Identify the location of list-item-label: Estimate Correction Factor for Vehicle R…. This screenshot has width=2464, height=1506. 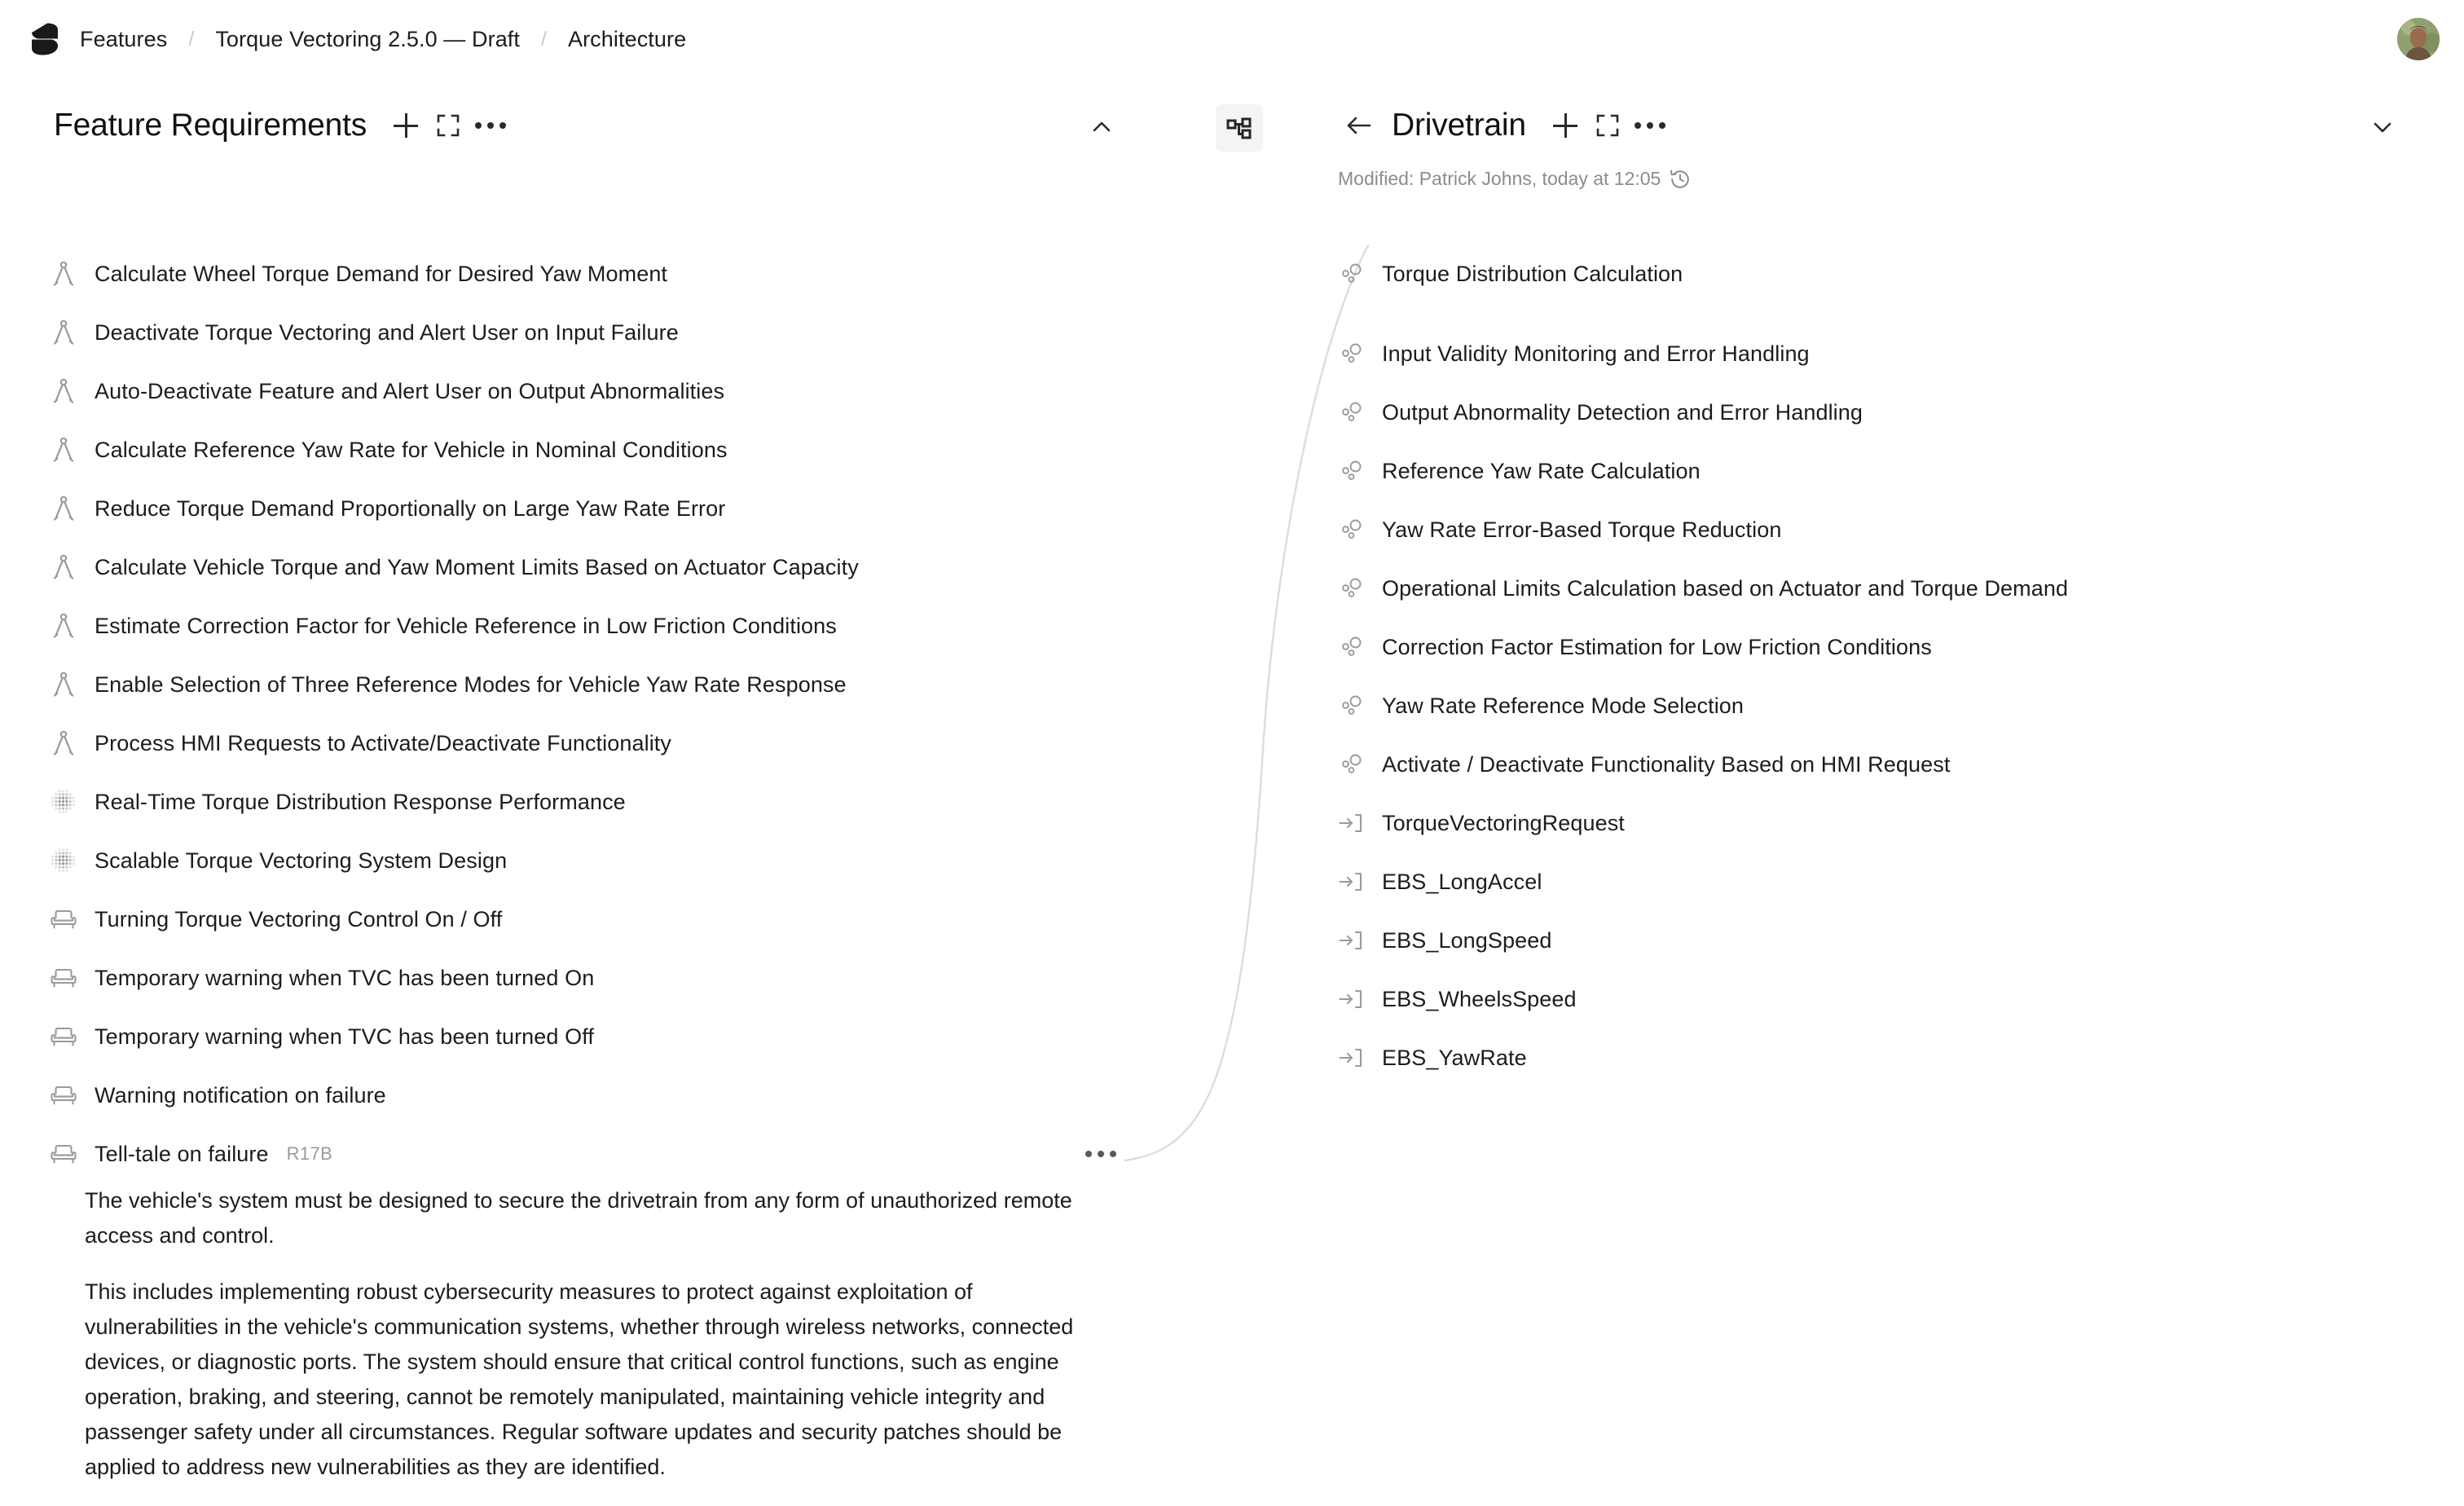
(466, 626).